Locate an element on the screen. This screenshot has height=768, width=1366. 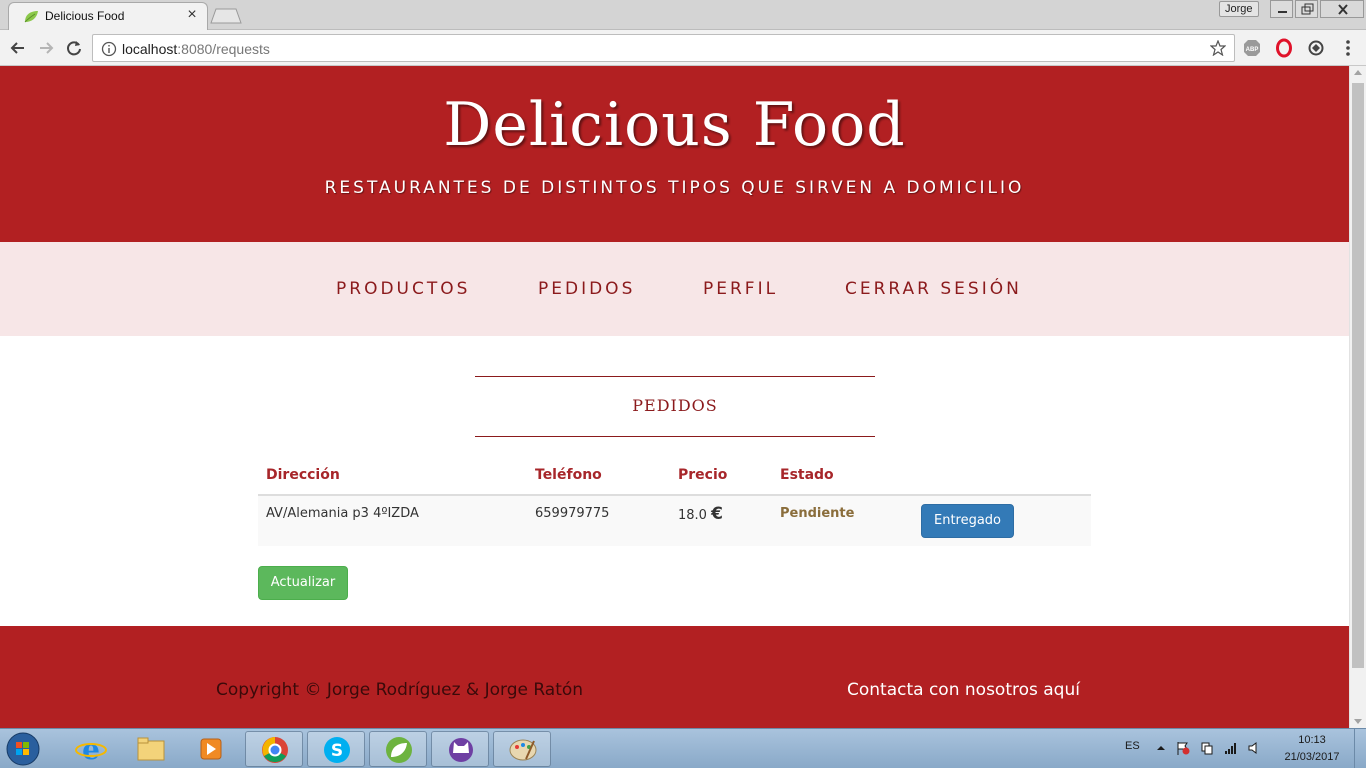
cell-precio: 18.0 € is located at coordinates (700, 514).